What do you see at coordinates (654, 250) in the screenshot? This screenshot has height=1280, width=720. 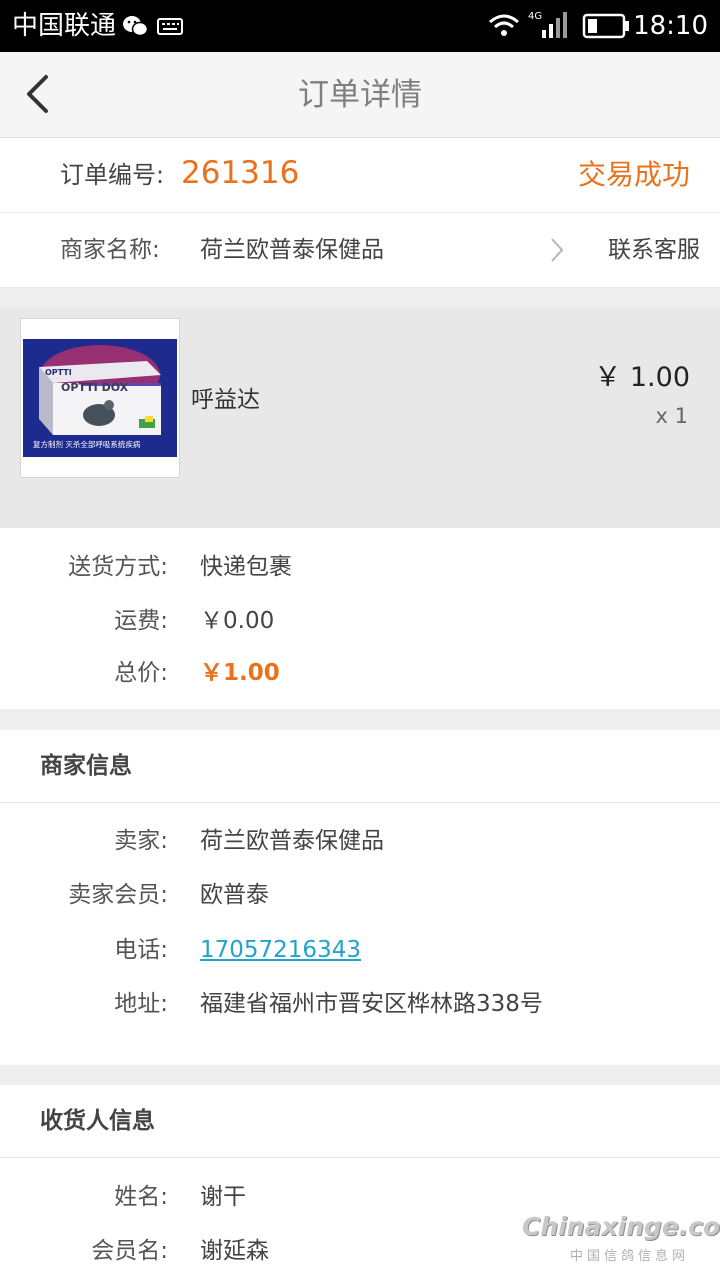 I see `contact-service-button: 联系客服` at bounding box center [654, 250].